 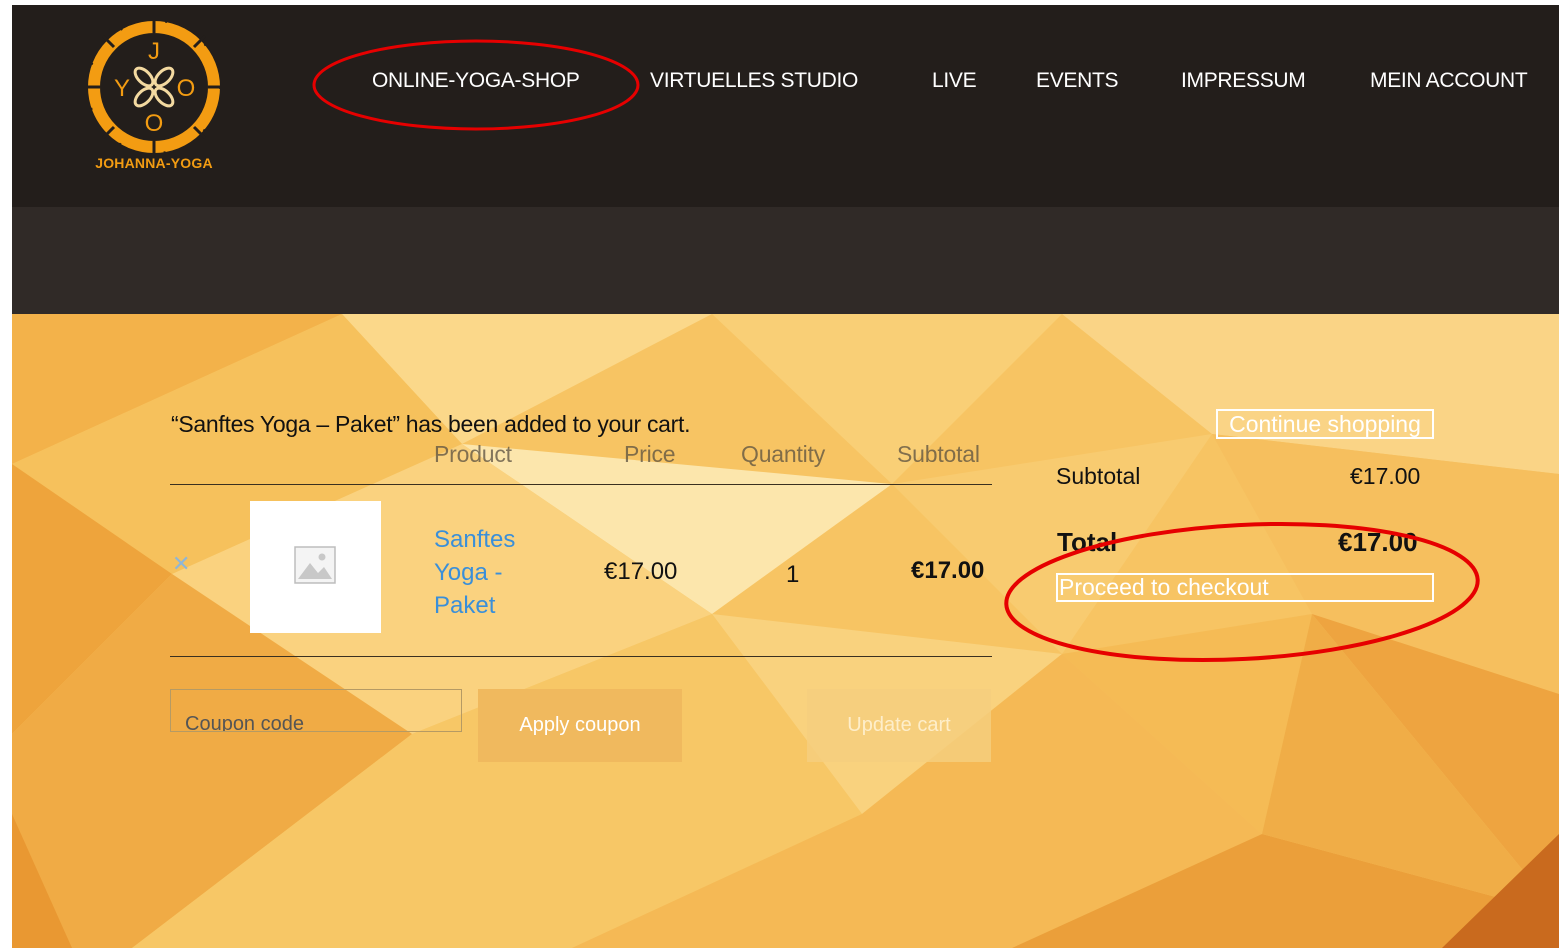 I want to click on svg-text: J, so click(x=154, y=51).